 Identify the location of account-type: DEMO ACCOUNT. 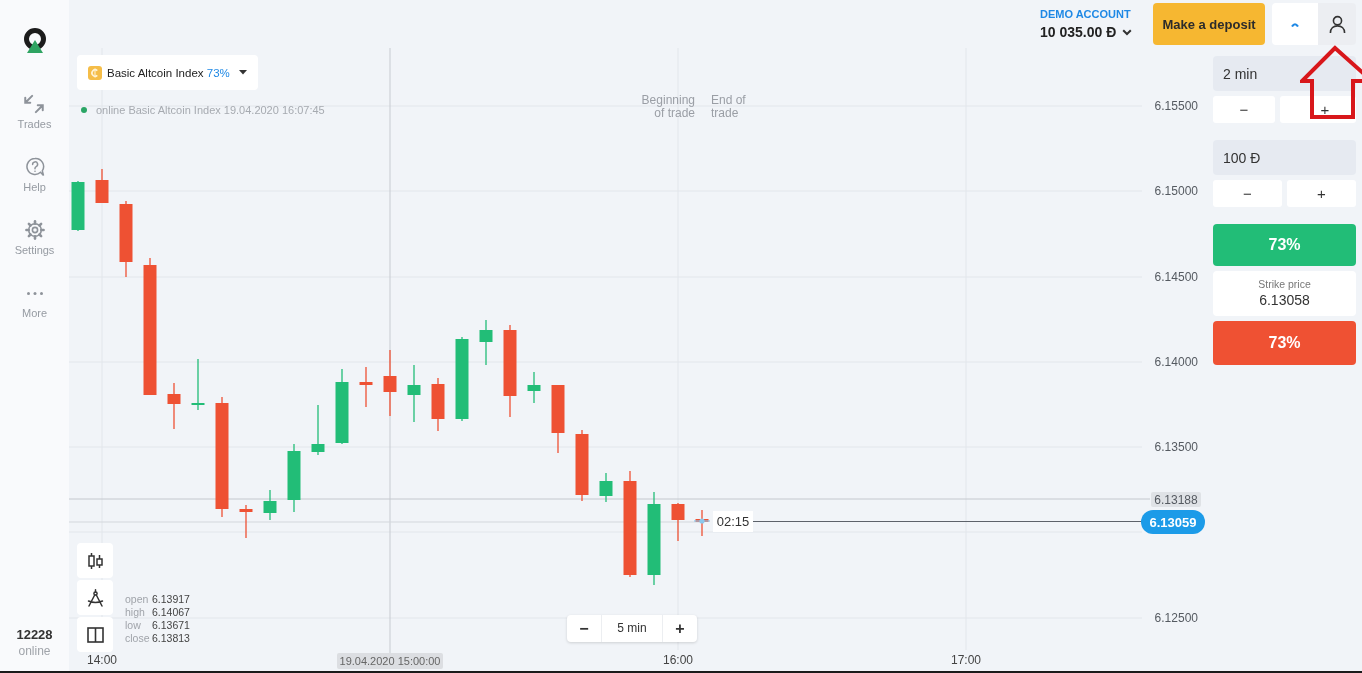
(1086, 14).